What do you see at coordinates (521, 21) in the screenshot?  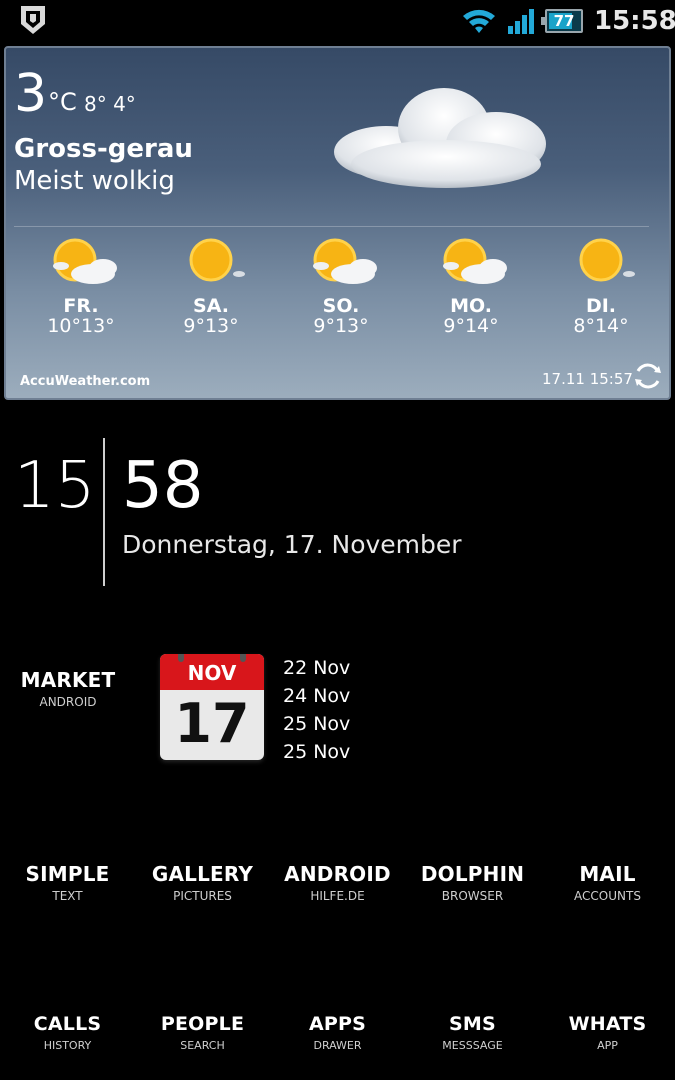 I see `signal-bars-icon` at bounding box center [521, 21].